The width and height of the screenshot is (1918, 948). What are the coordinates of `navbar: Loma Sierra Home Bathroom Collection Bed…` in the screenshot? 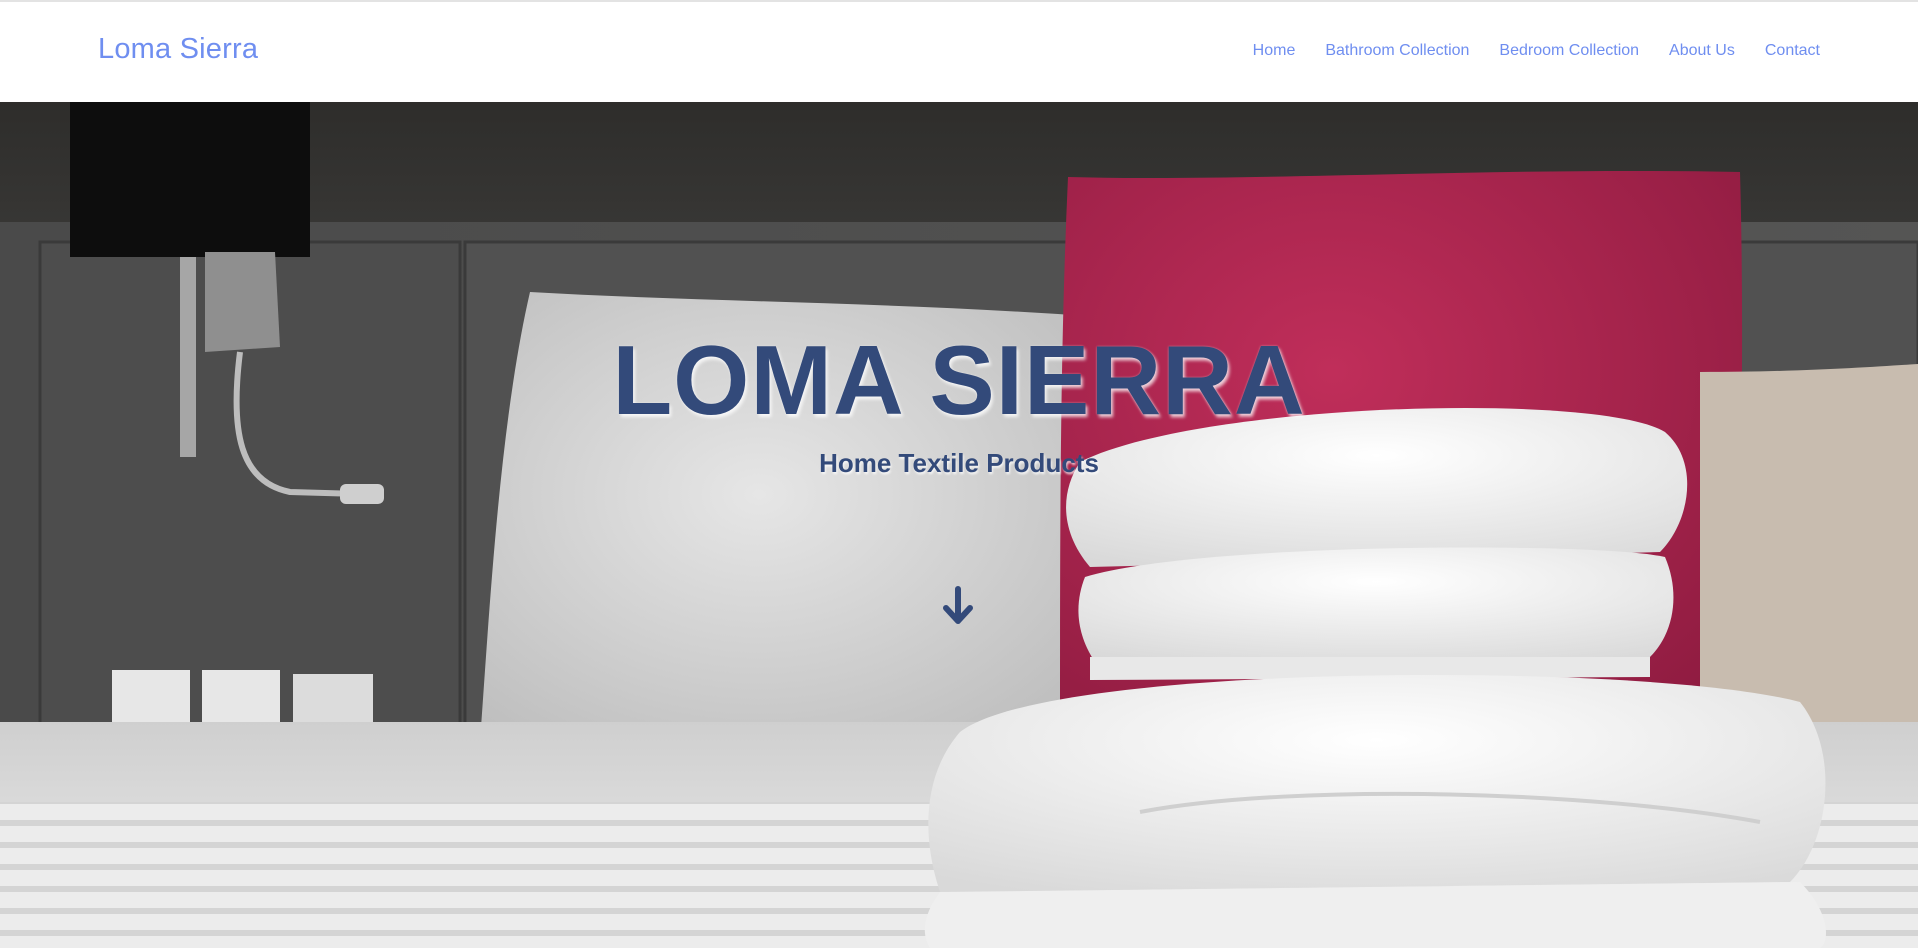 It's located at (959, 52).